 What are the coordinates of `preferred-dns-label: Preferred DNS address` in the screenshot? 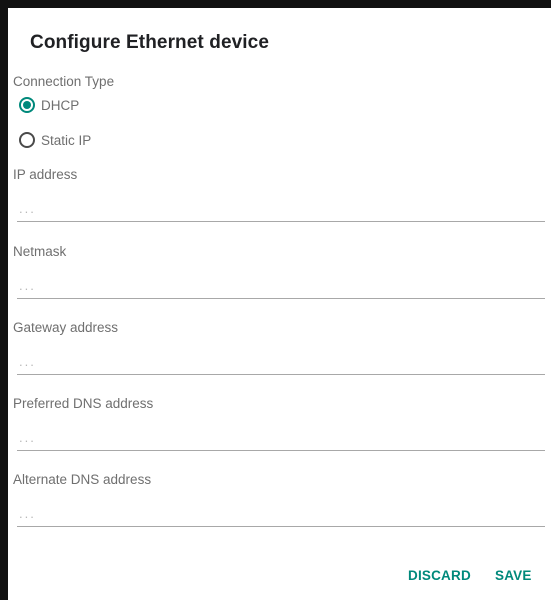 It's located at (83, 403).